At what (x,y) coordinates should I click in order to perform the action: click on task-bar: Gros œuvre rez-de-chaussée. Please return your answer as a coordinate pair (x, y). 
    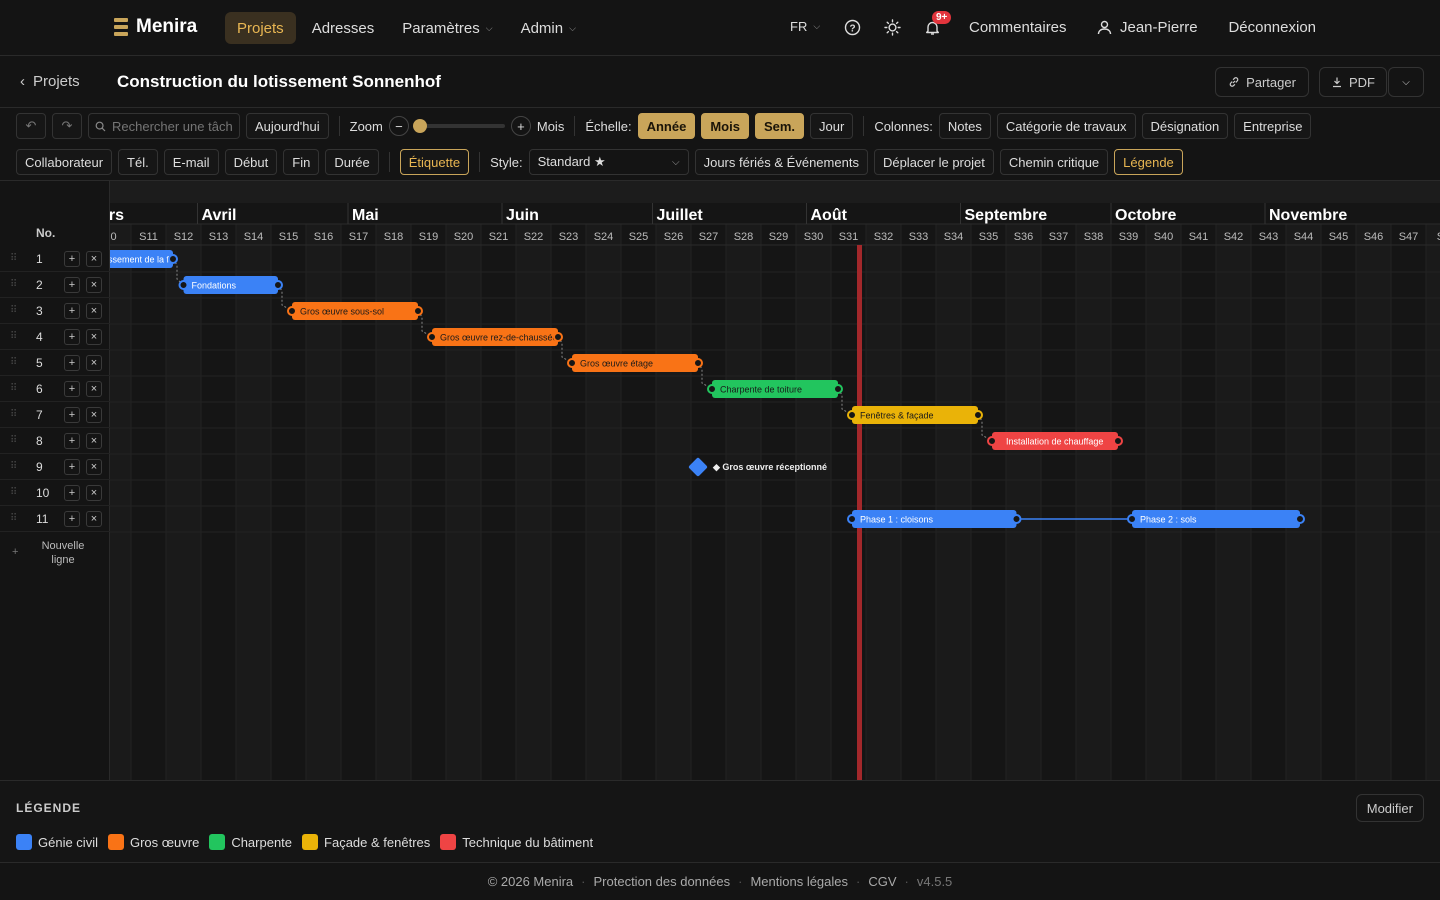
    Looking at the image, I should click on (495, 337).